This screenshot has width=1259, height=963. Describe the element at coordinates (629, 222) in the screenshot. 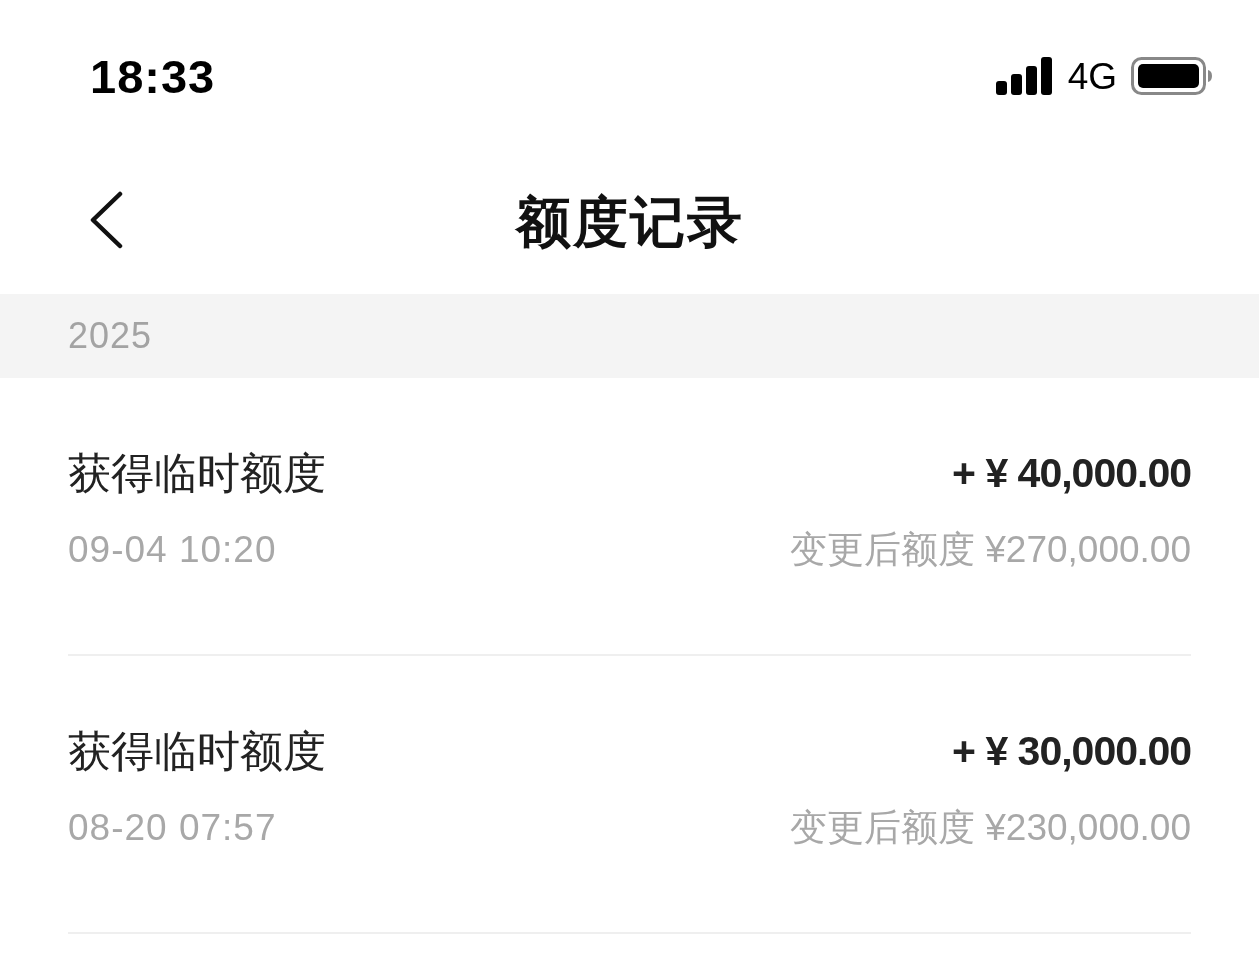

I see `page-title: 额度记录` at that location.